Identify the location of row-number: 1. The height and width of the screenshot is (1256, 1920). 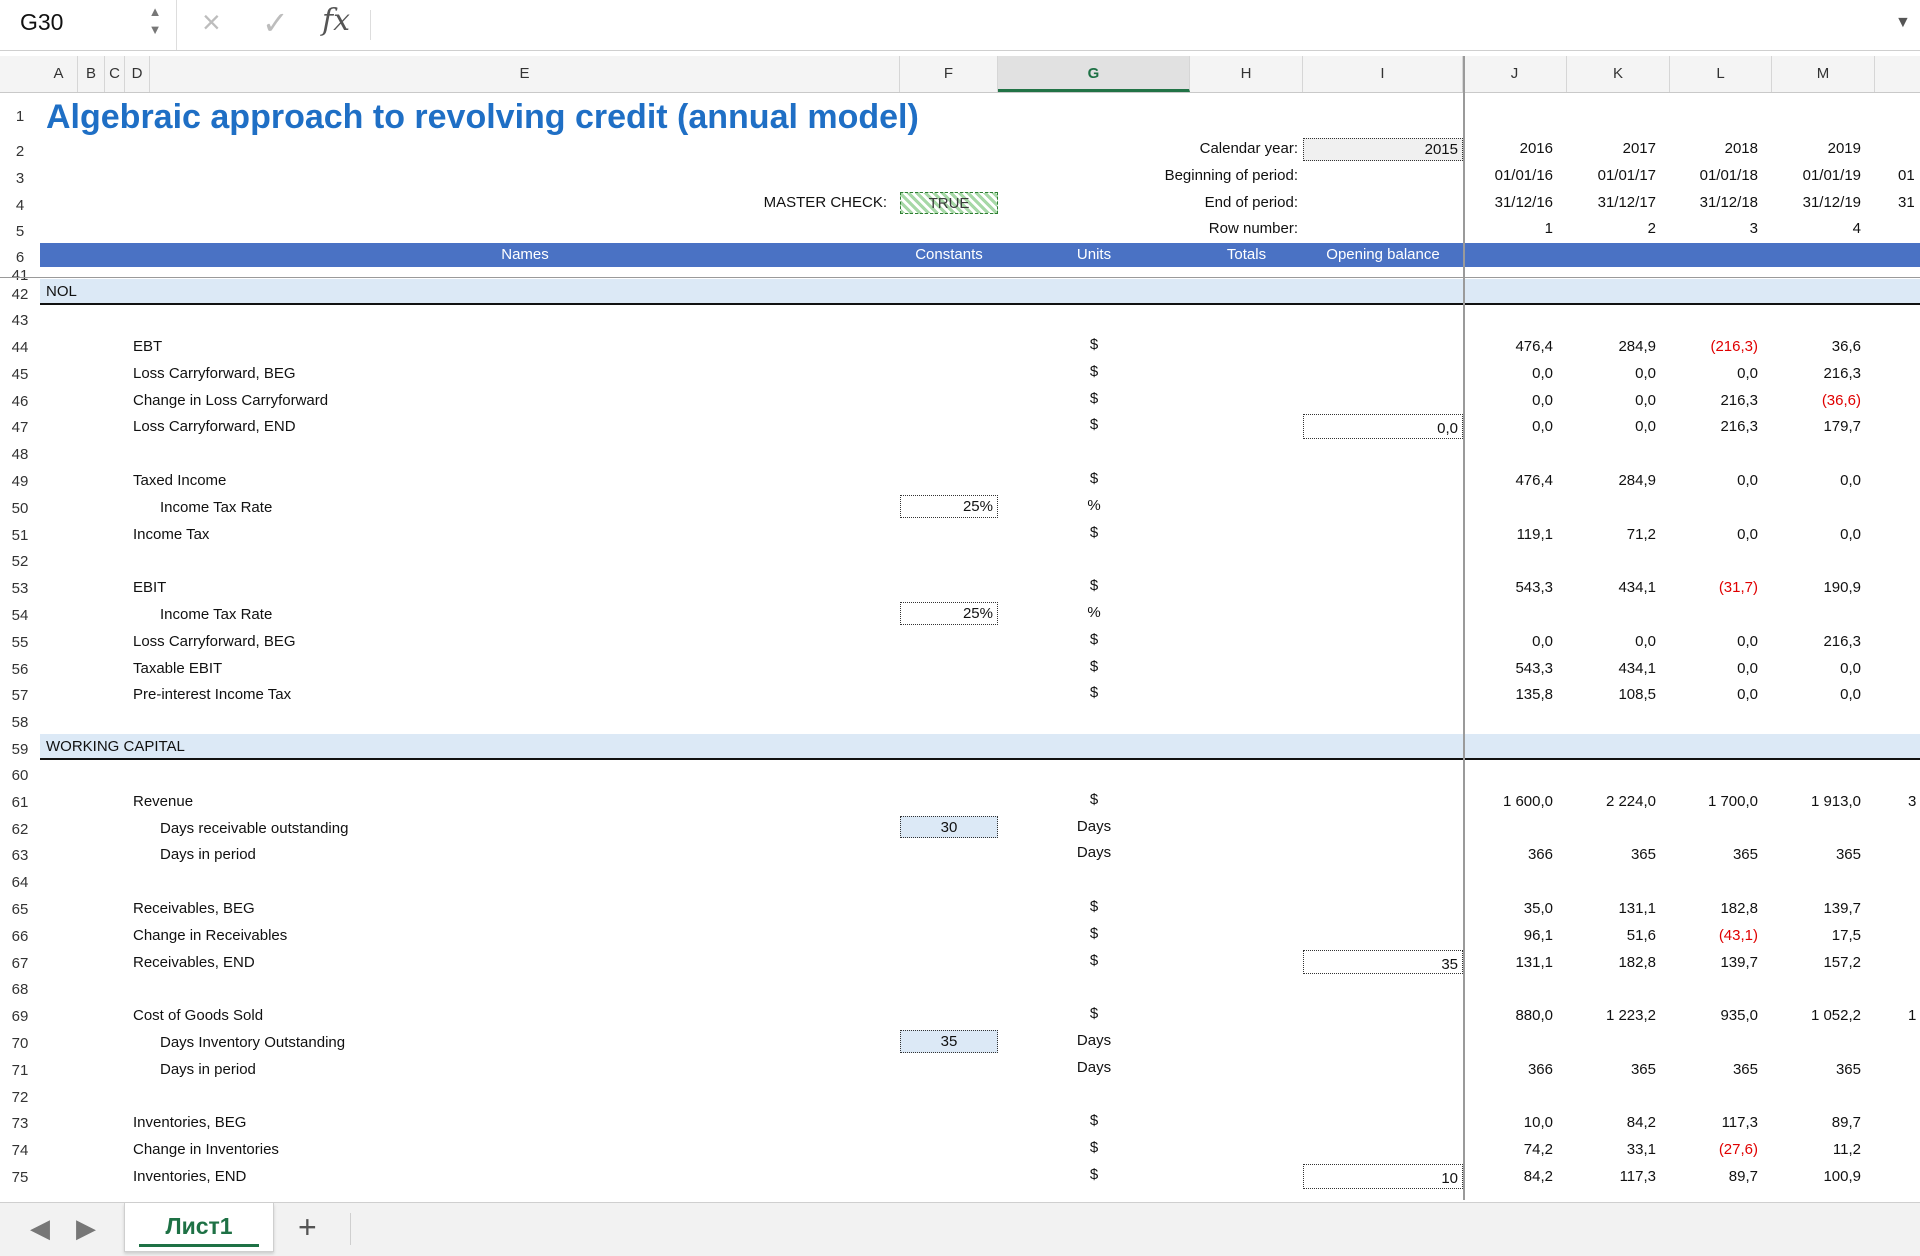
(20, 114).